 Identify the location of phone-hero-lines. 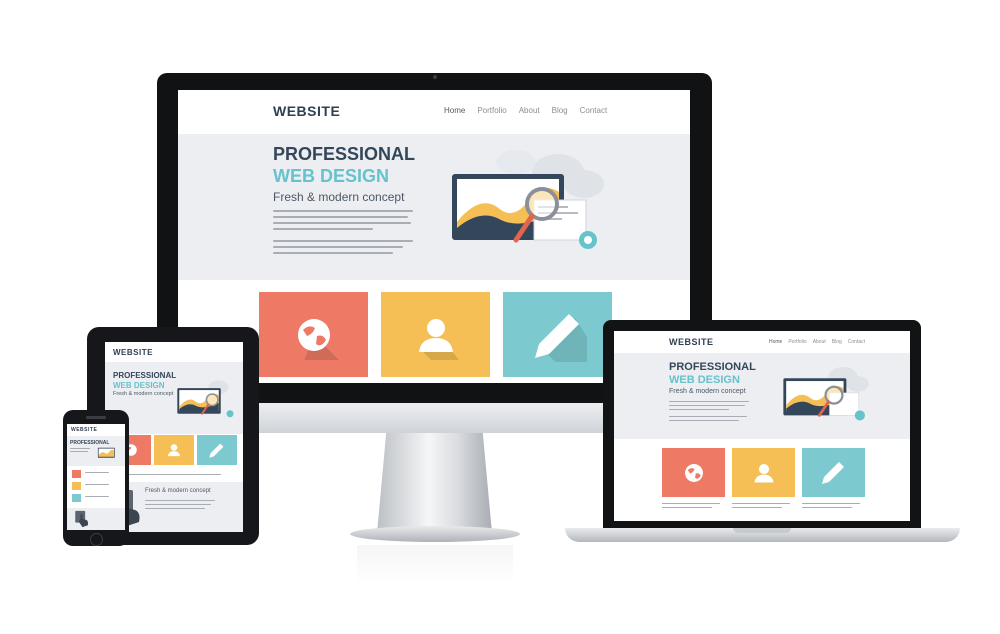
(80, 450).